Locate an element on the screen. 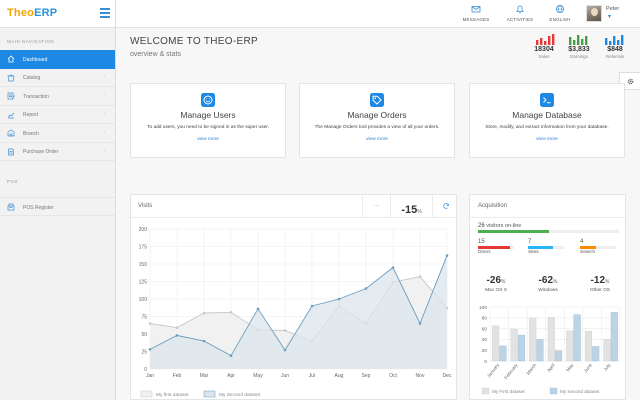 The image size is (640, 400). user-menu: Peter ▾ is located at coordinates (608, 14).